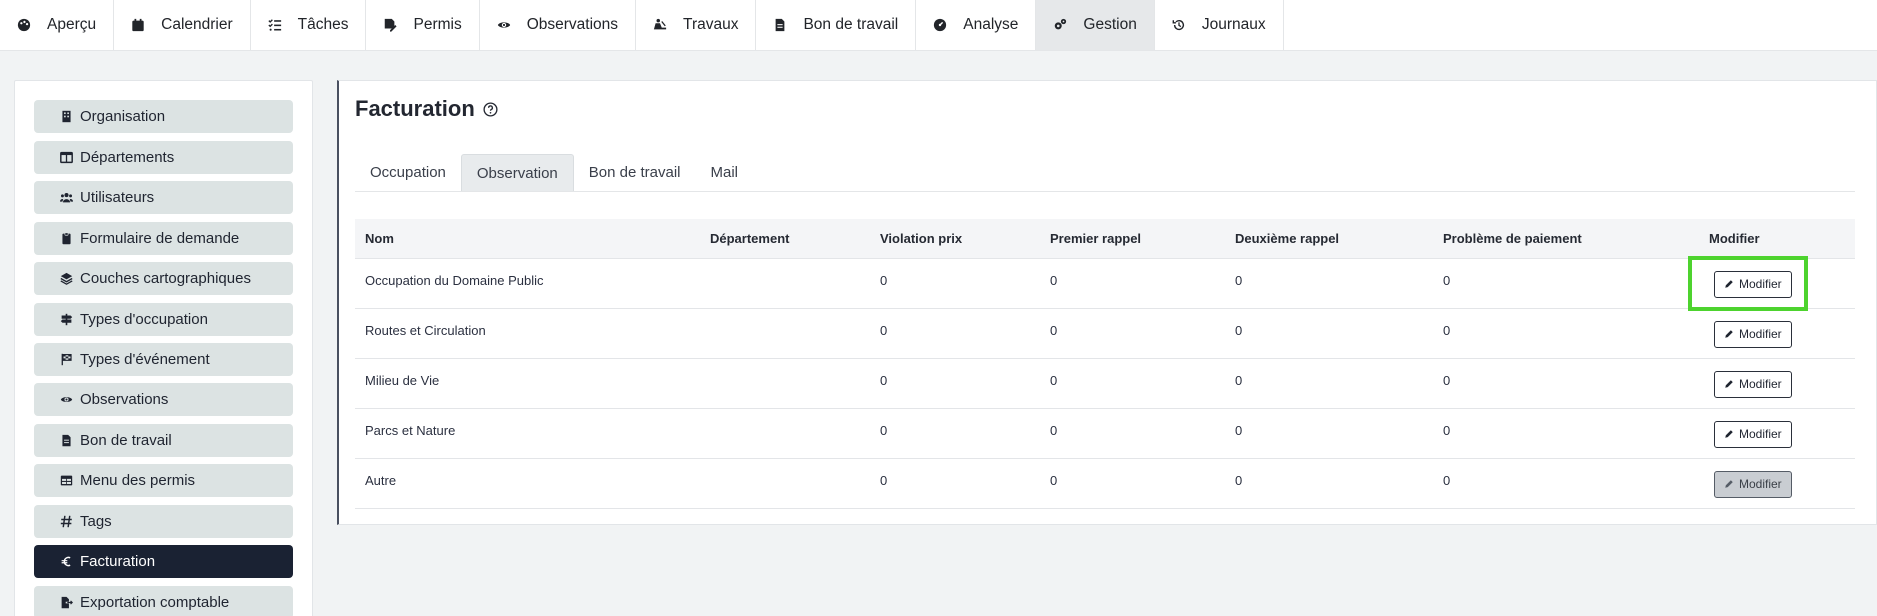 The width and height of the screenshot is (1877, 616). What do you see at coordinates (24, 25) in the screenshot?
I see `palette-icon` at bounding box center [24, 25].